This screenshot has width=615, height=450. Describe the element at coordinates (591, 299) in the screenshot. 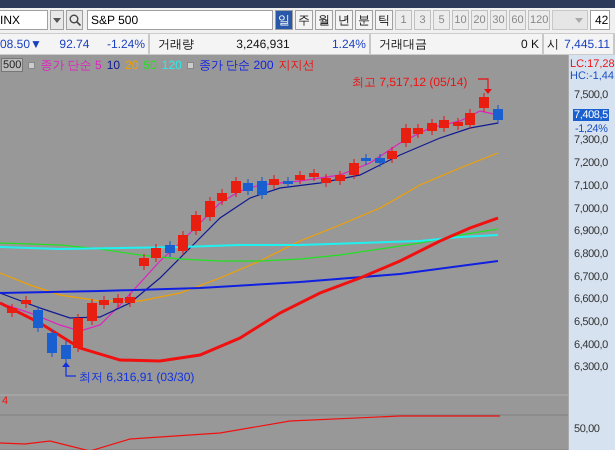

I see `axis-label: 6,600,0` at that location.